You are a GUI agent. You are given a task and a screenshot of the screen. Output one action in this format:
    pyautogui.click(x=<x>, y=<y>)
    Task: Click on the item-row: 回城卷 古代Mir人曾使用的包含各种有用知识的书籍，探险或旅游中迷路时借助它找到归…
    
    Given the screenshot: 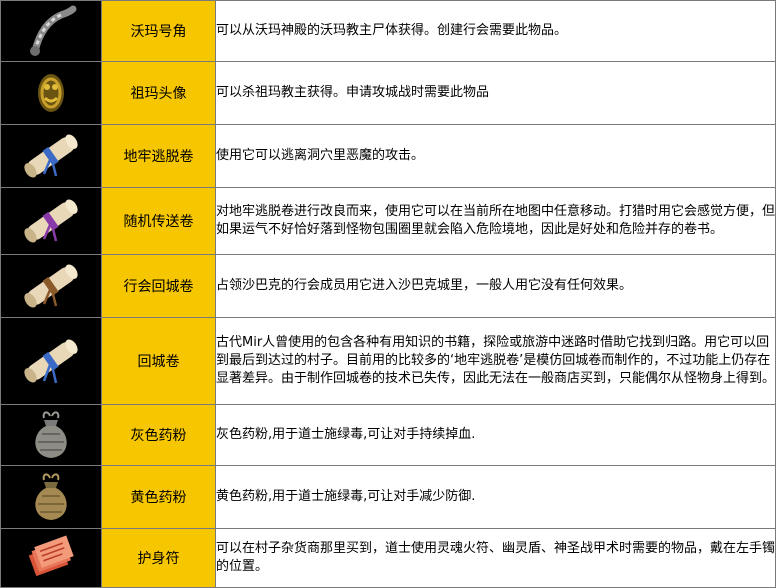 What is the action you would take?
    pyautogui.click(x=388, y=361)
    